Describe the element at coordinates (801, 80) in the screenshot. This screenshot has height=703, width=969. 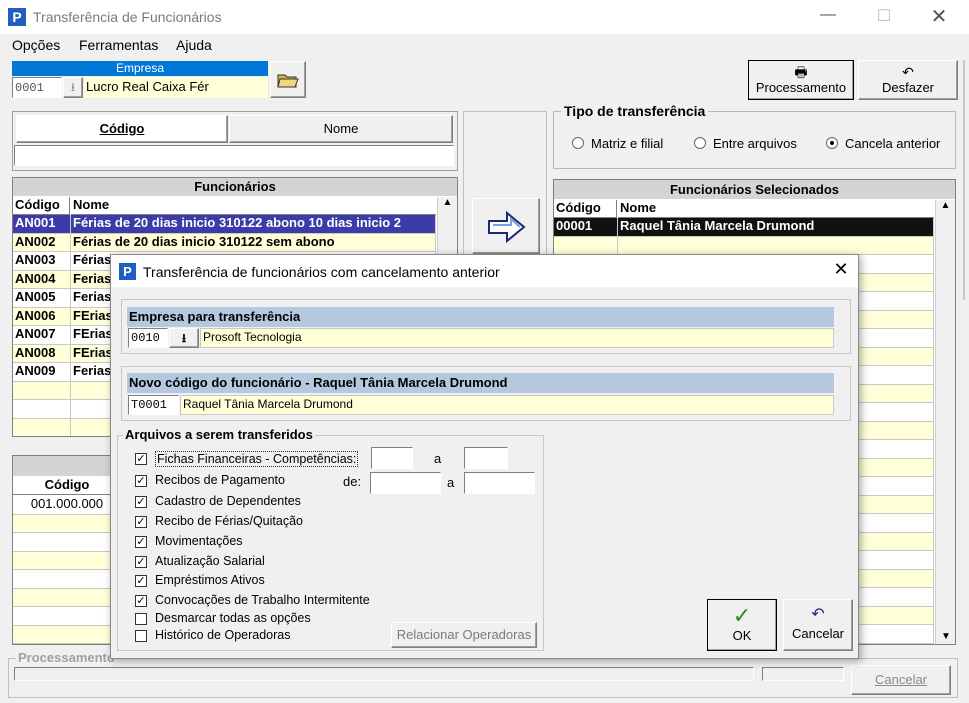
I see `processamento-button: 🖶 Processamento` at that location.